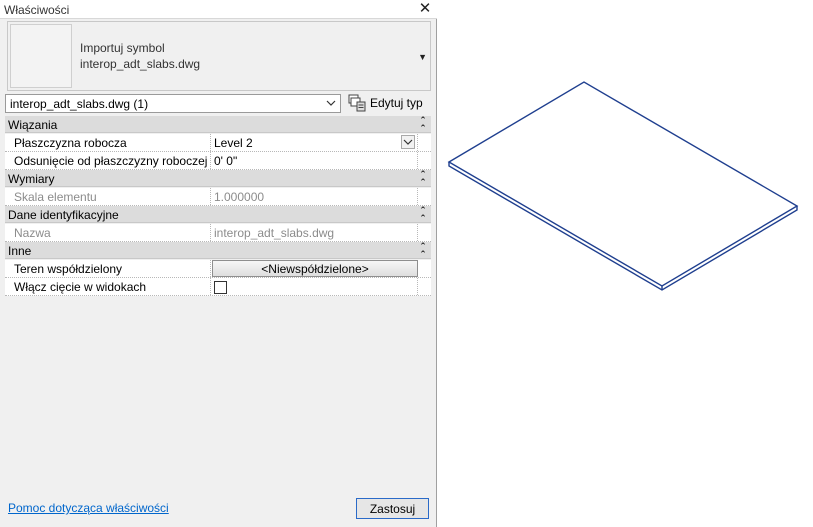 The width and height of the screenshot is (813, 527). What do you see at coordinates (20, 251) in the screenshot?
I see `group-title: Inne` at bounding box center [20, 251].